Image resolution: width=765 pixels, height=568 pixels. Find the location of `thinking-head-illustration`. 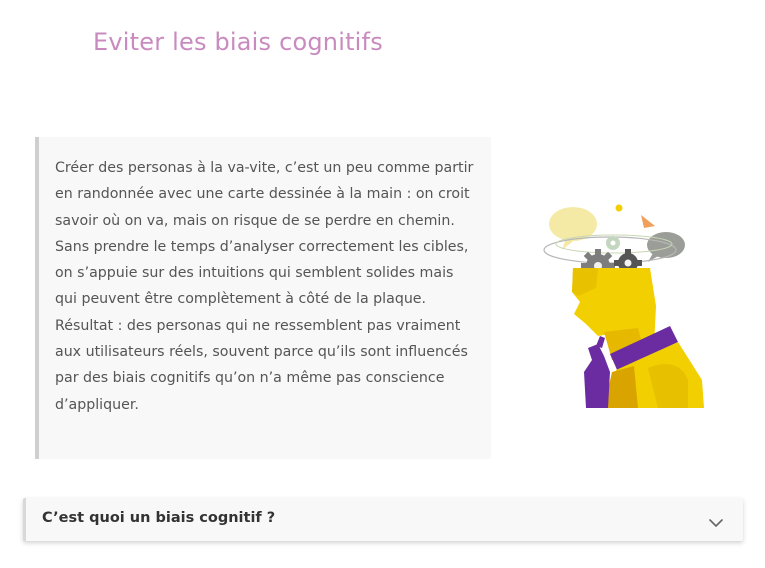

thinking-head-illustration is located at coordinates (623, 303).